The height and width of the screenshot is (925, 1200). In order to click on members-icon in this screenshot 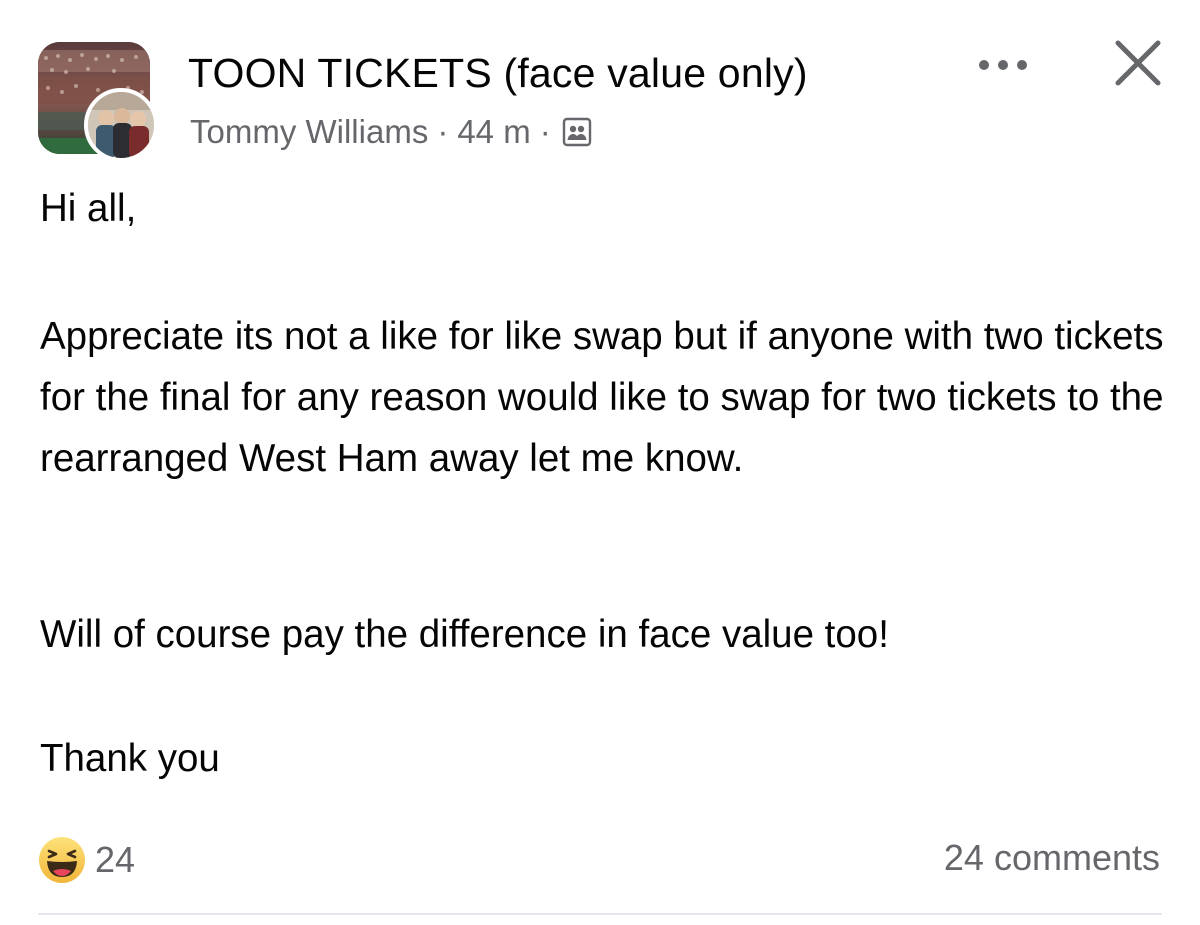, I will do `click(577, 132)`.